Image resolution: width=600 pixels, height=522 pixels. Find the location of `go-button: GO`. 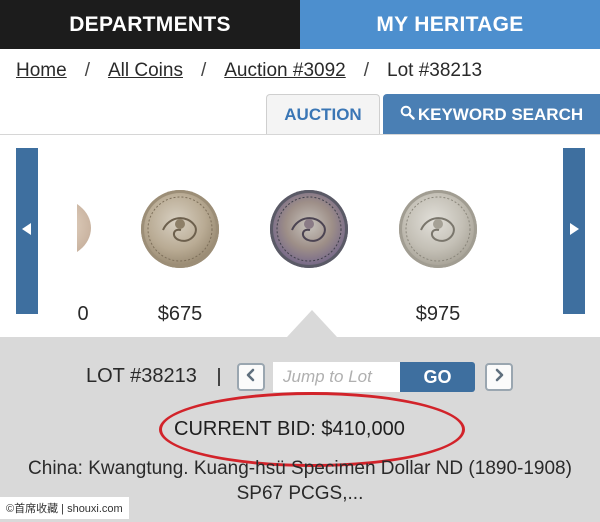

go-button: GO is located at coordinates (437, 377).